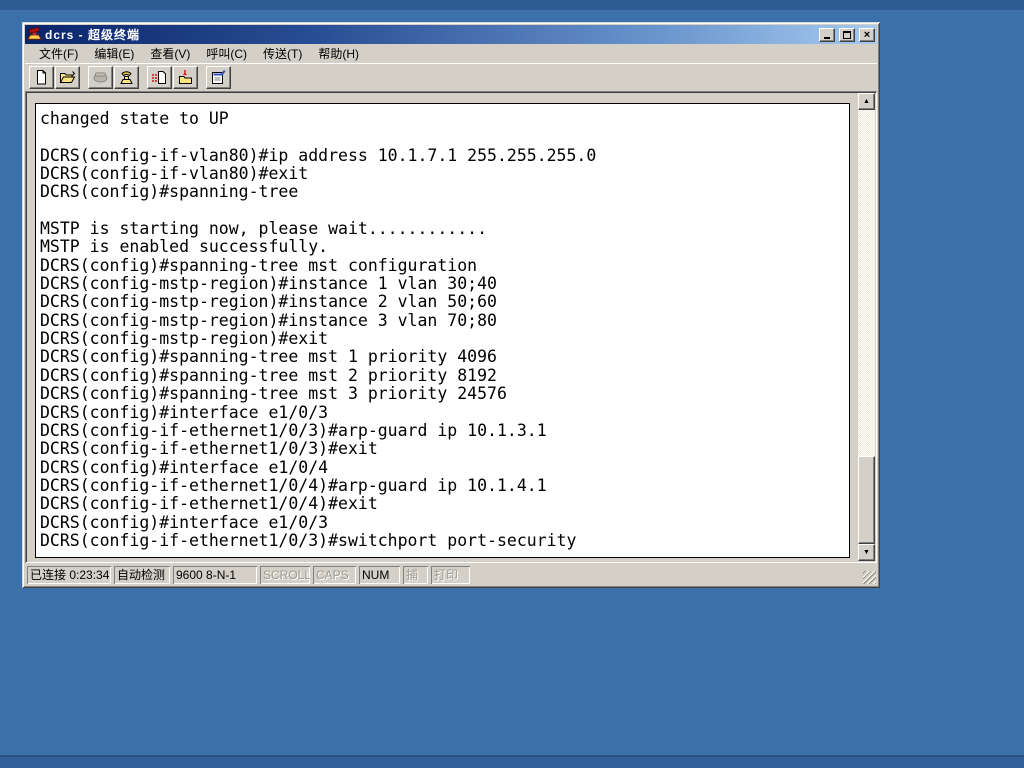 This screenshot has height=768, width=1024. What do you see at coordinates (512, 5) in the screenshot?
I see `desktop-top-strip` at bounding box center [512, 5].